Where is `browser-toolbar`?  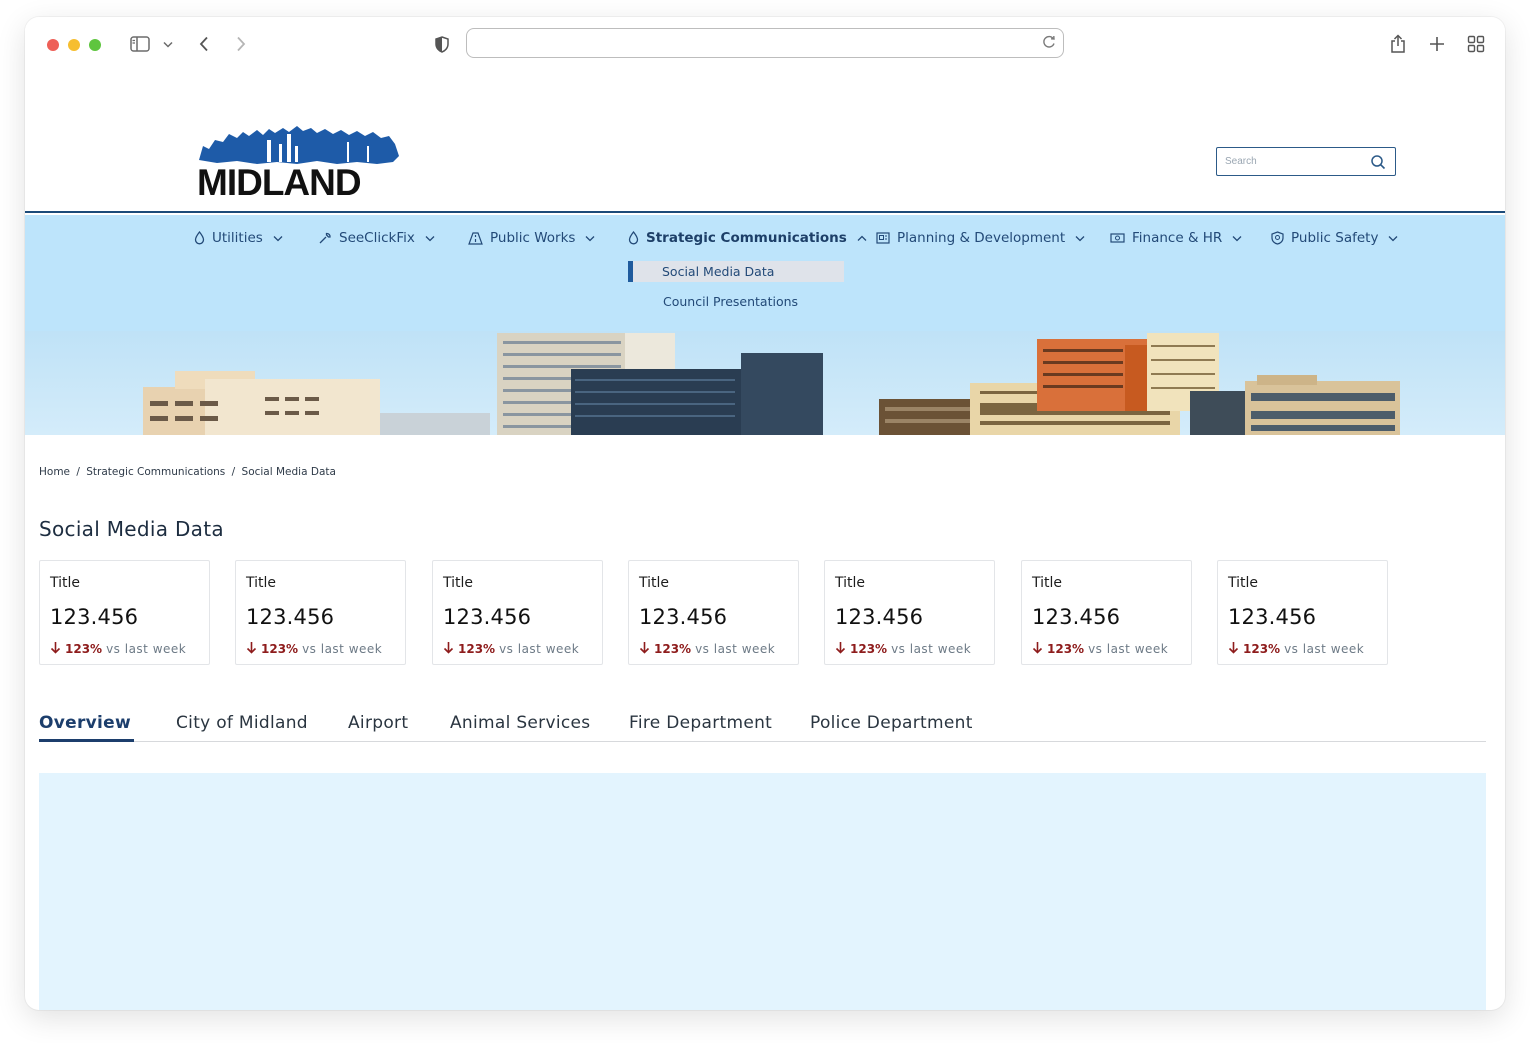 browser-toolbar is located at coordinates (765, 45).